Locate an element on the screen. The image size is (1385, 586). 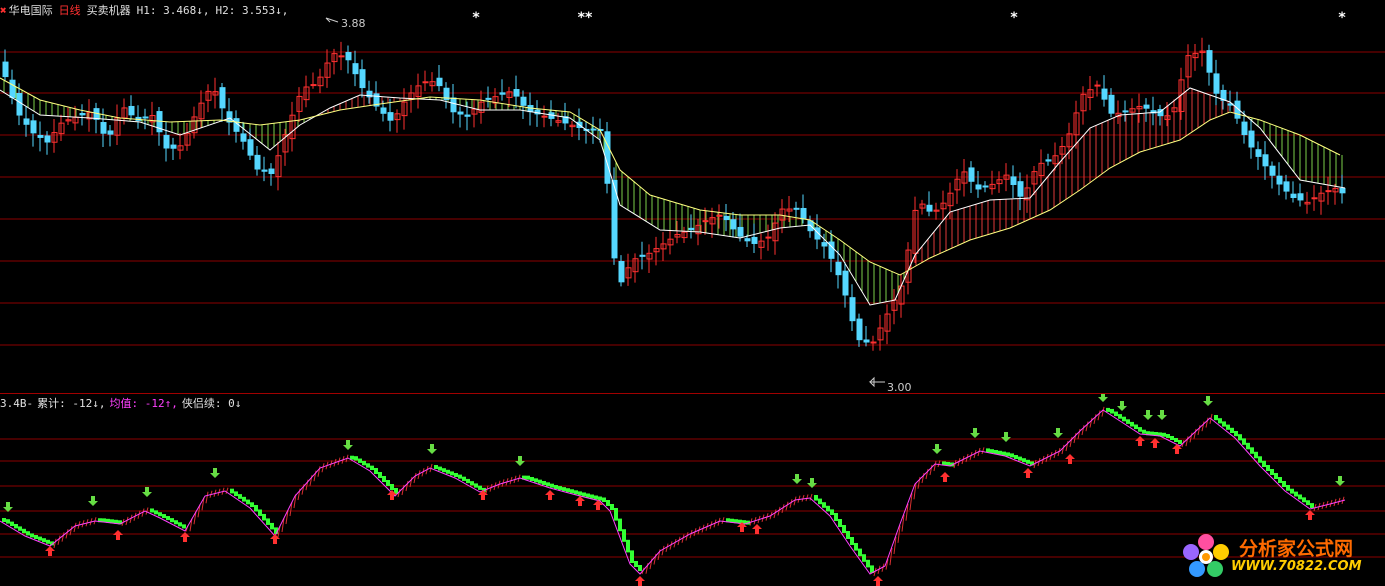
star-marker: ** is located at coordinates (585, 18).